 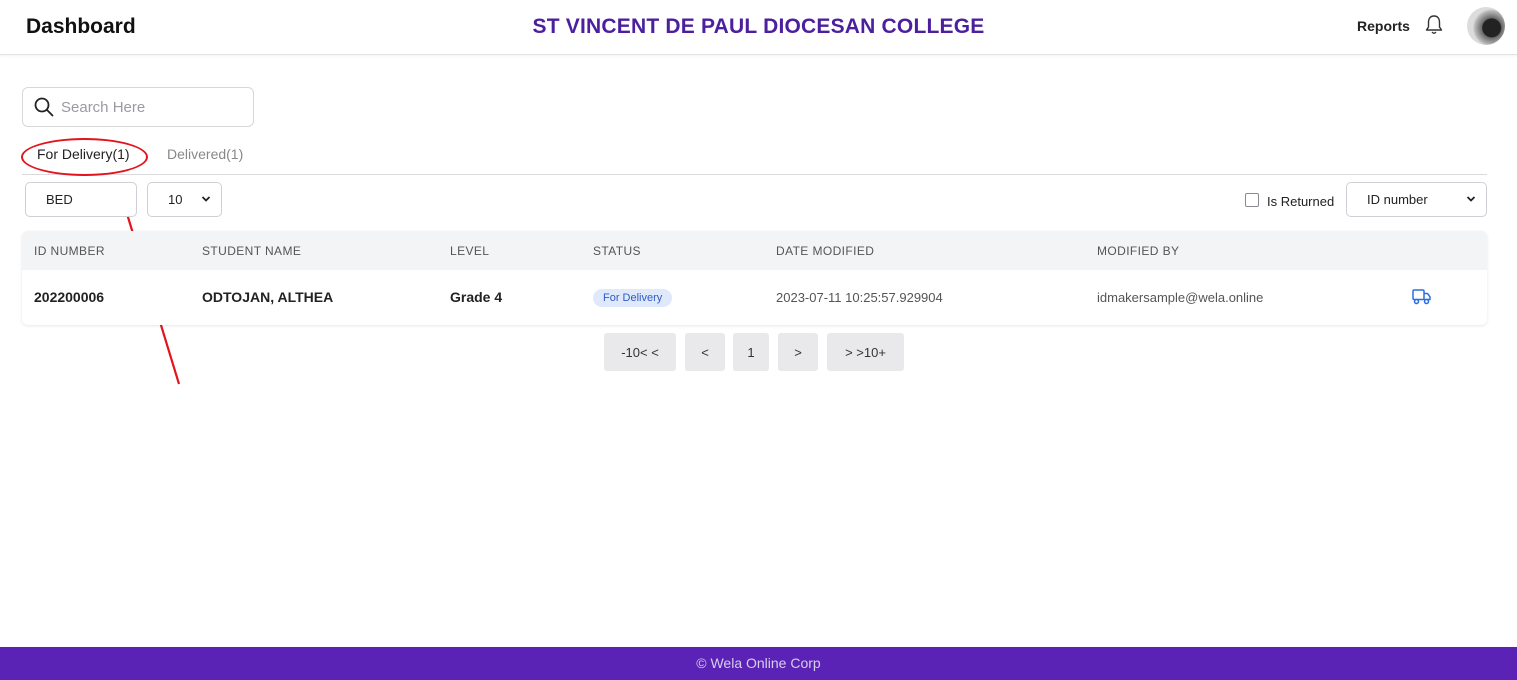 I want to click on is-returned-filter: Is Returned, so click(x=1290, y=200).